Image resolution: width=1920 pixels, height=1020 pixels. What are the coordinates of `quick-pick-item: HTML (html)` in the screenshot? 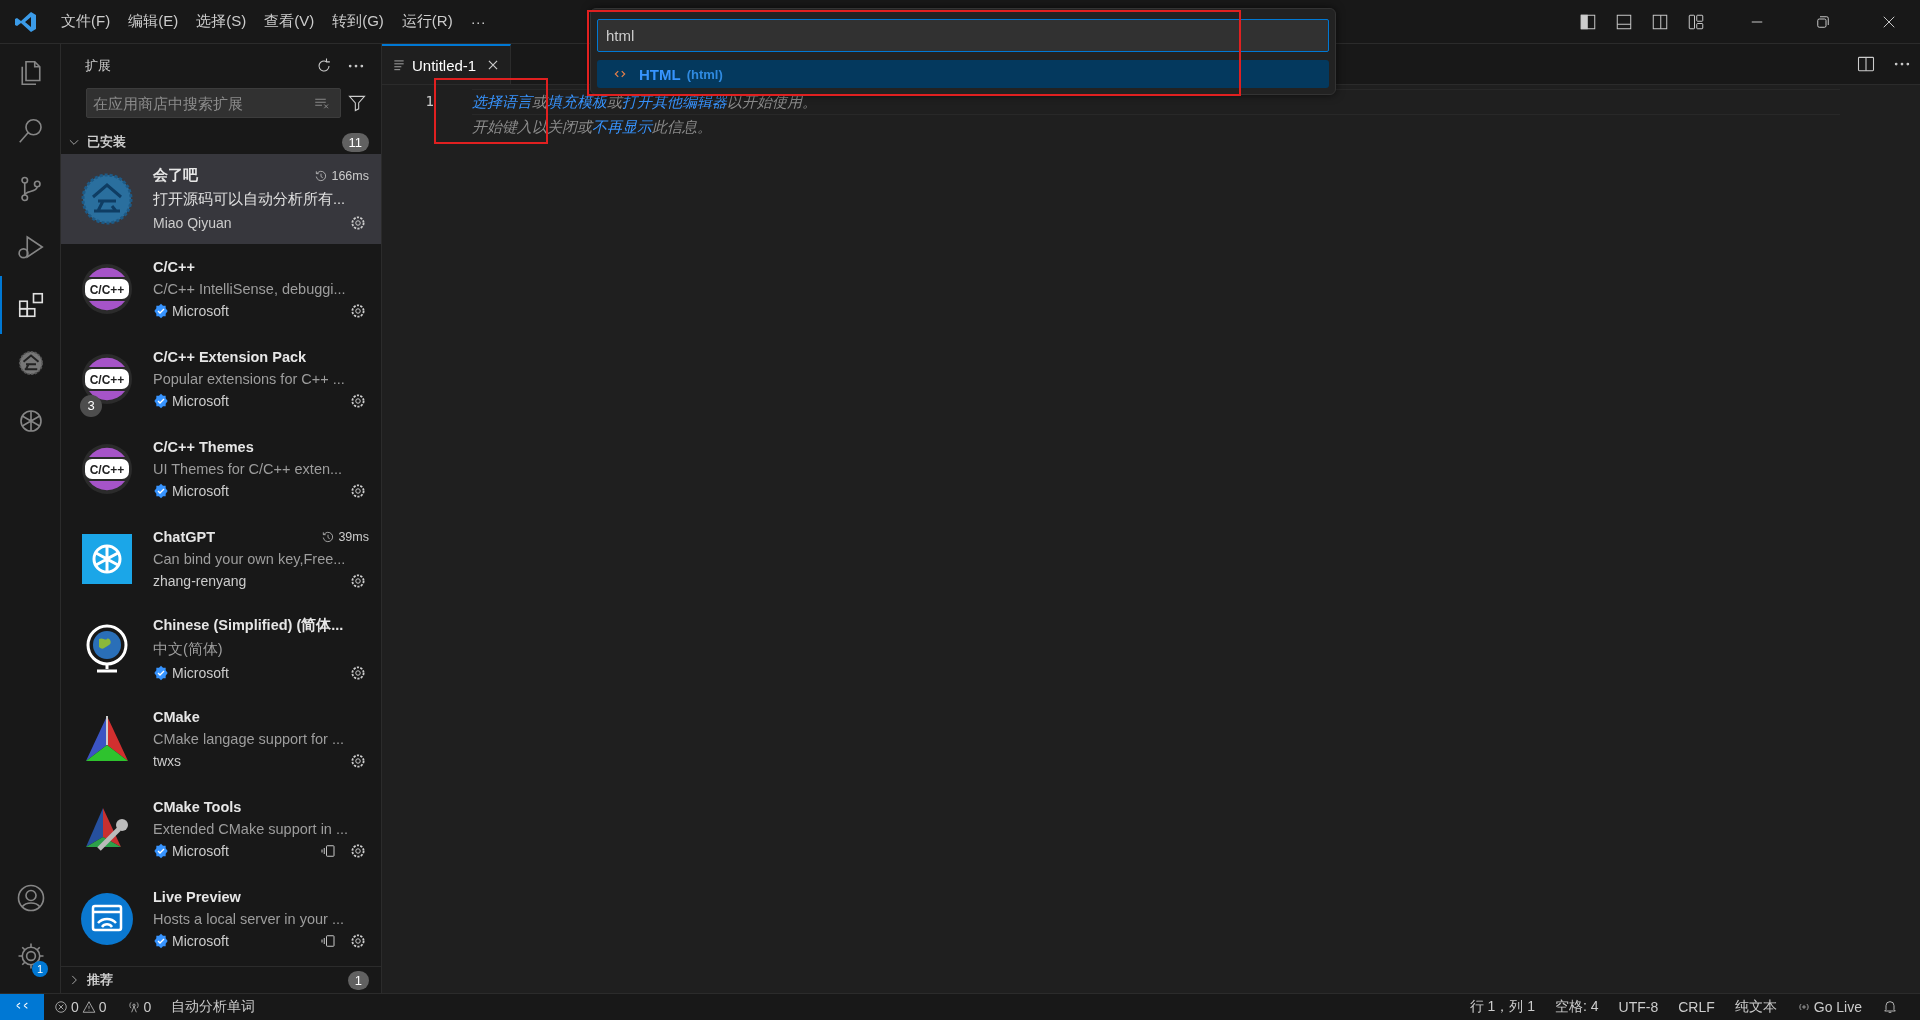 It's located at (963, 74).